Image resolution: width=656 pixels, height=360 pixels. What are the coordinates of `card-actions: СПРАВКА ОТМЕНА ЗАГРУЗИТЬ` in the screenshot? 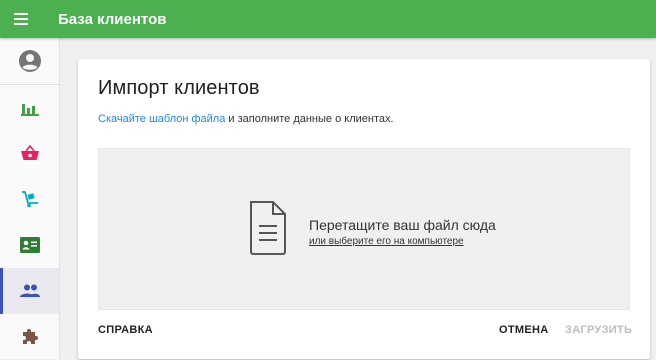 It's located at (364, 334).